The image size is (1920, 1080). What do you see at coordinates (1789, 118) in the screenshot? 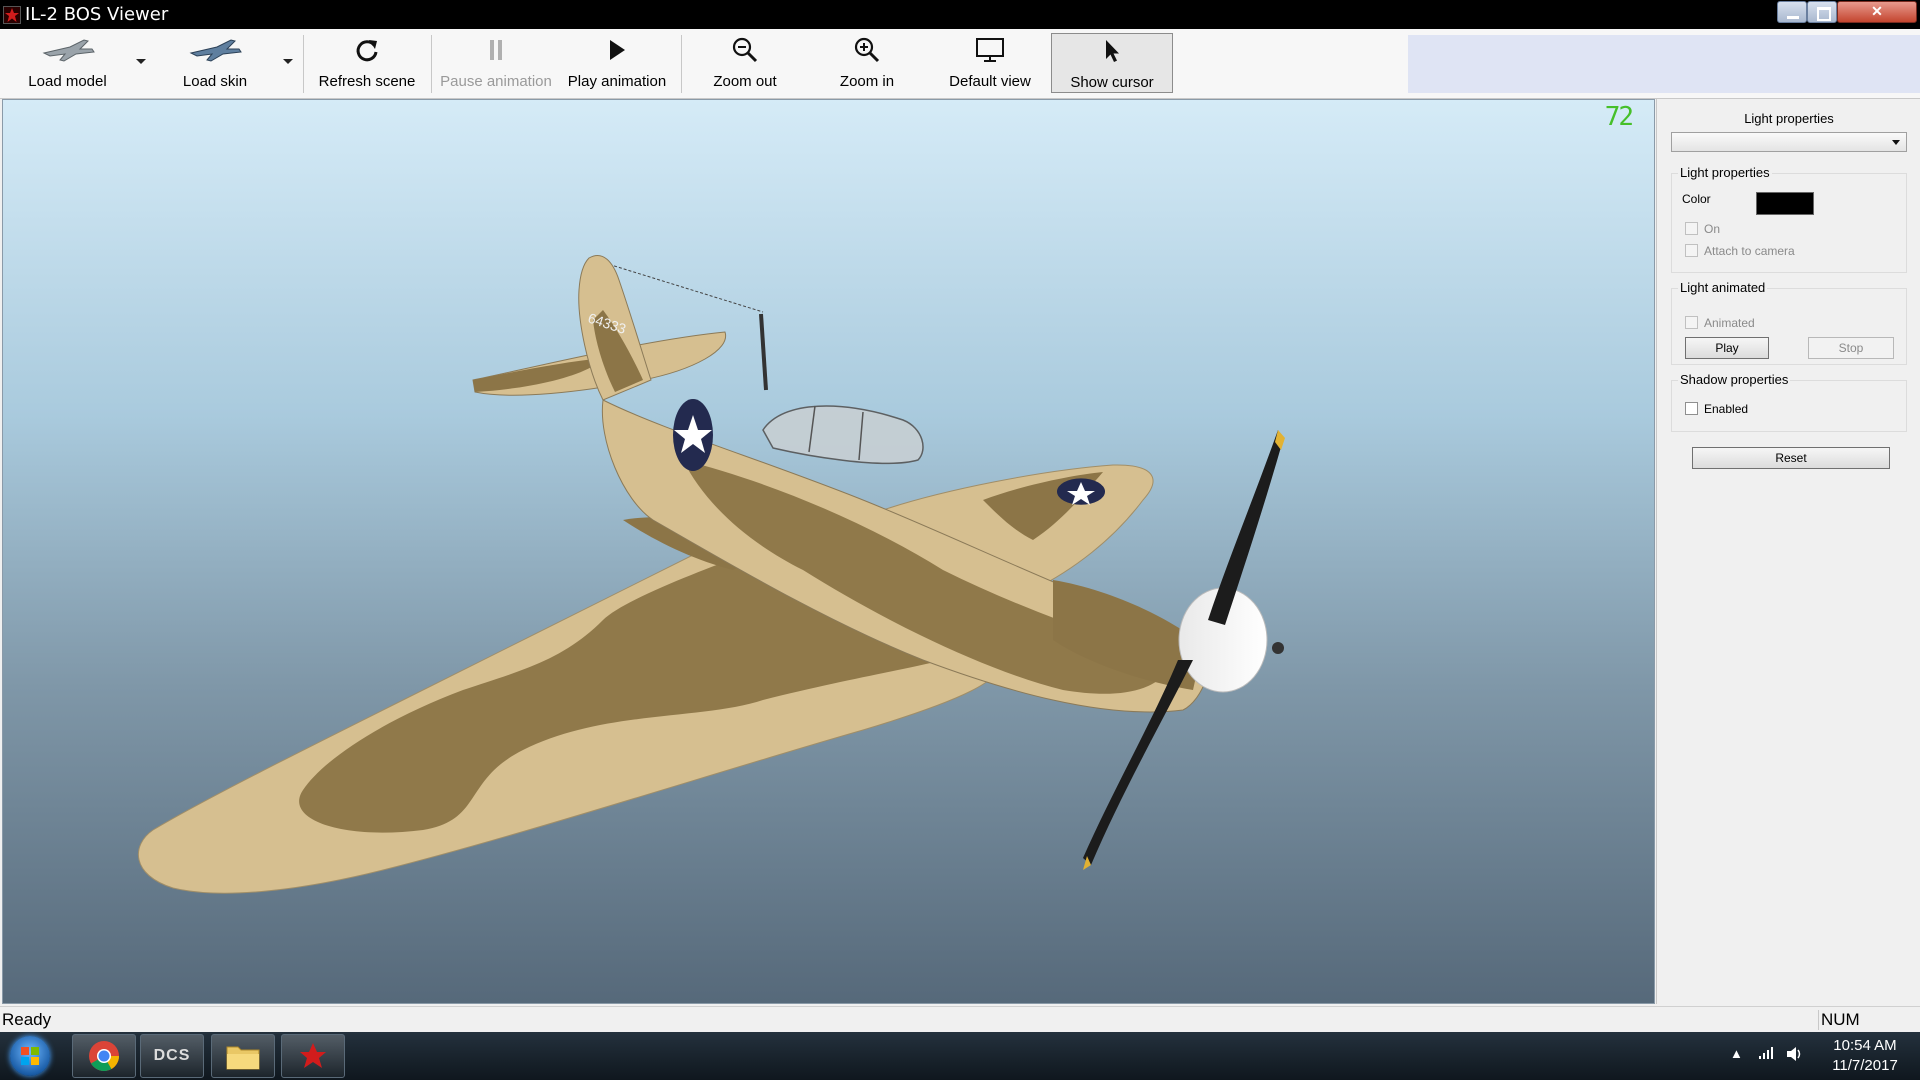
I see `panel-title: Light properties` at bounding box center [1789, 118].